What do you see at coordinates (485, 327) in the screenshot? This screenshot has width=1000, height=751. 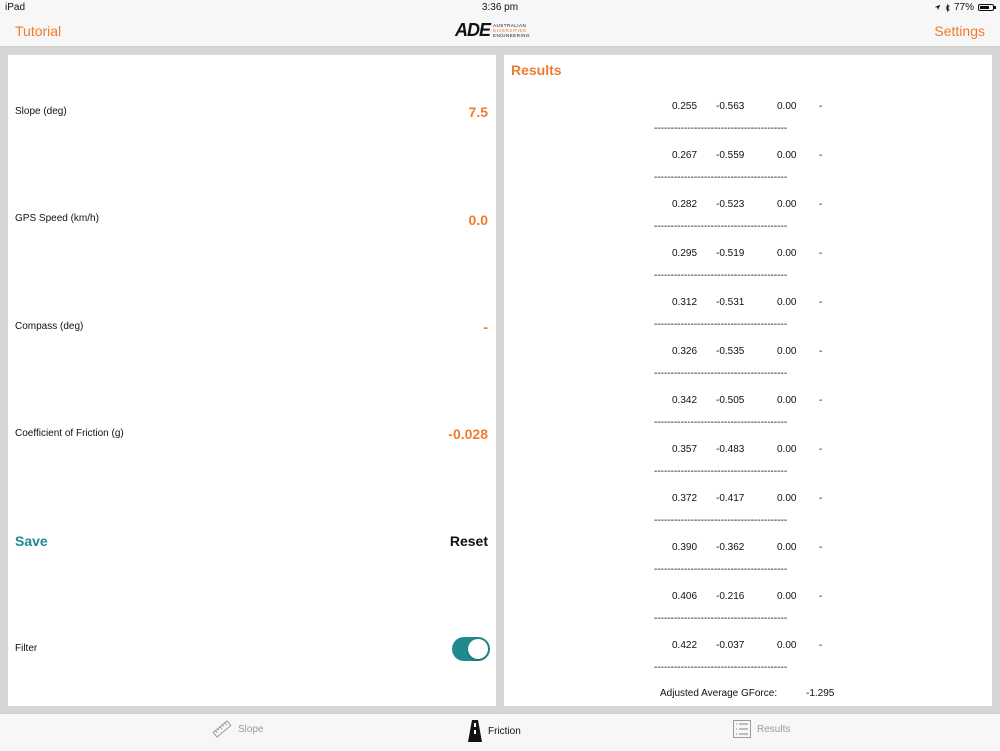 I see `compass-value: -` at bounding box center [485, 327].